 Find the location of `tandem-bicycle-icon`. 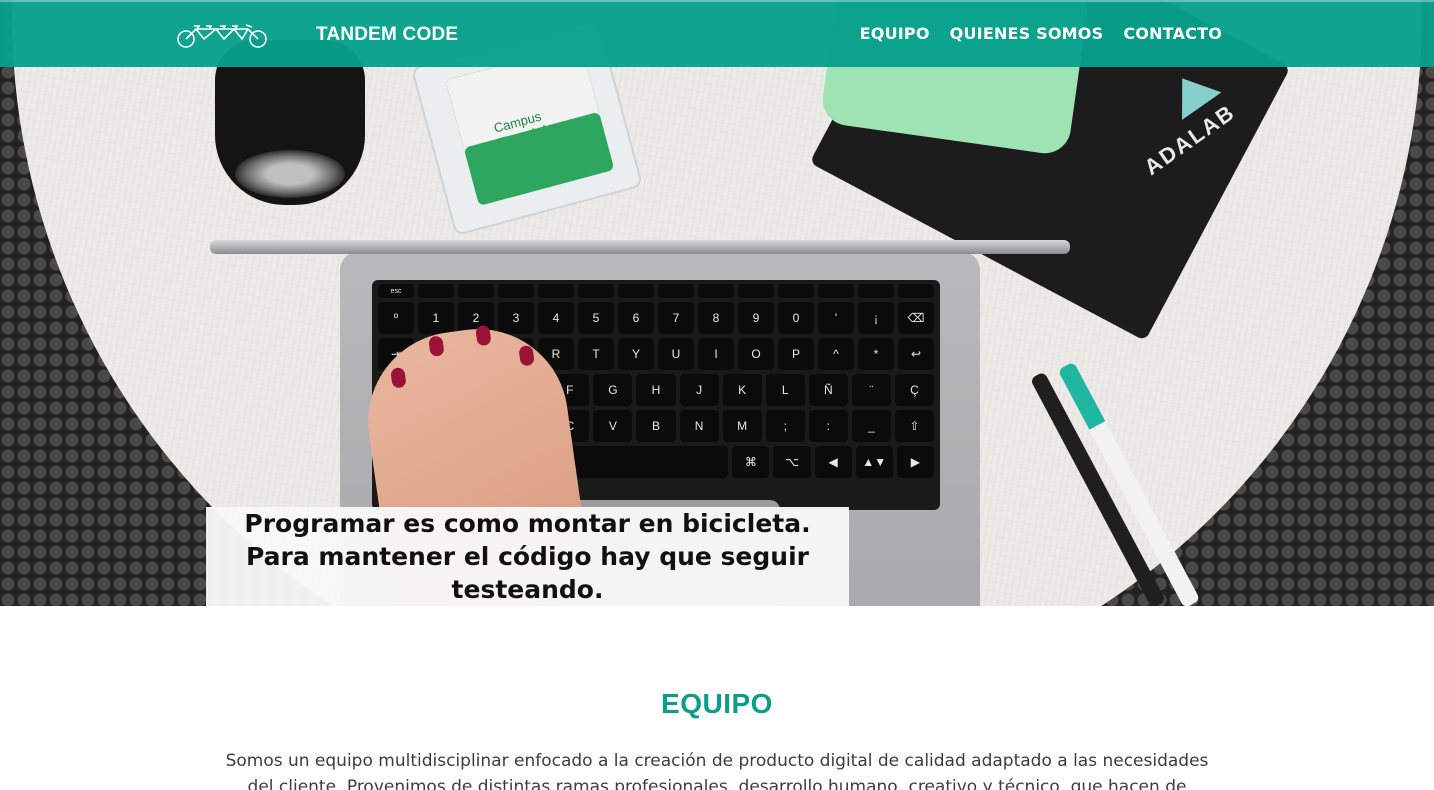

tandem-bicycle-icon is located at coordinates (222, 36).